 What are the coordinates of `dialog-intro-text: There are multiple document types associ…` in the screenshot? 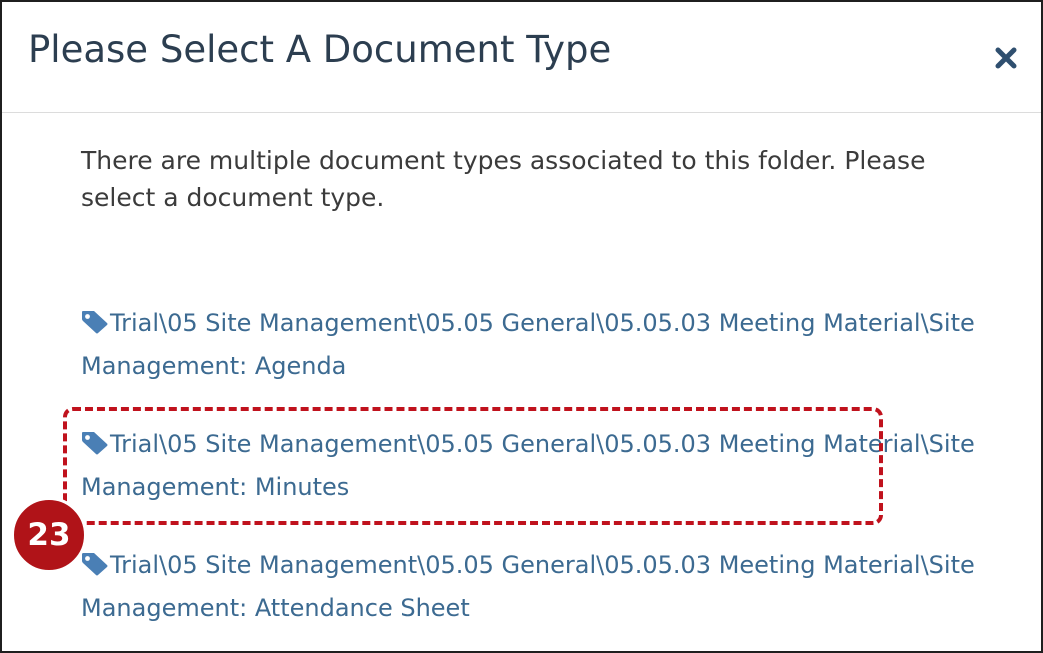 It's located at (503, 179).